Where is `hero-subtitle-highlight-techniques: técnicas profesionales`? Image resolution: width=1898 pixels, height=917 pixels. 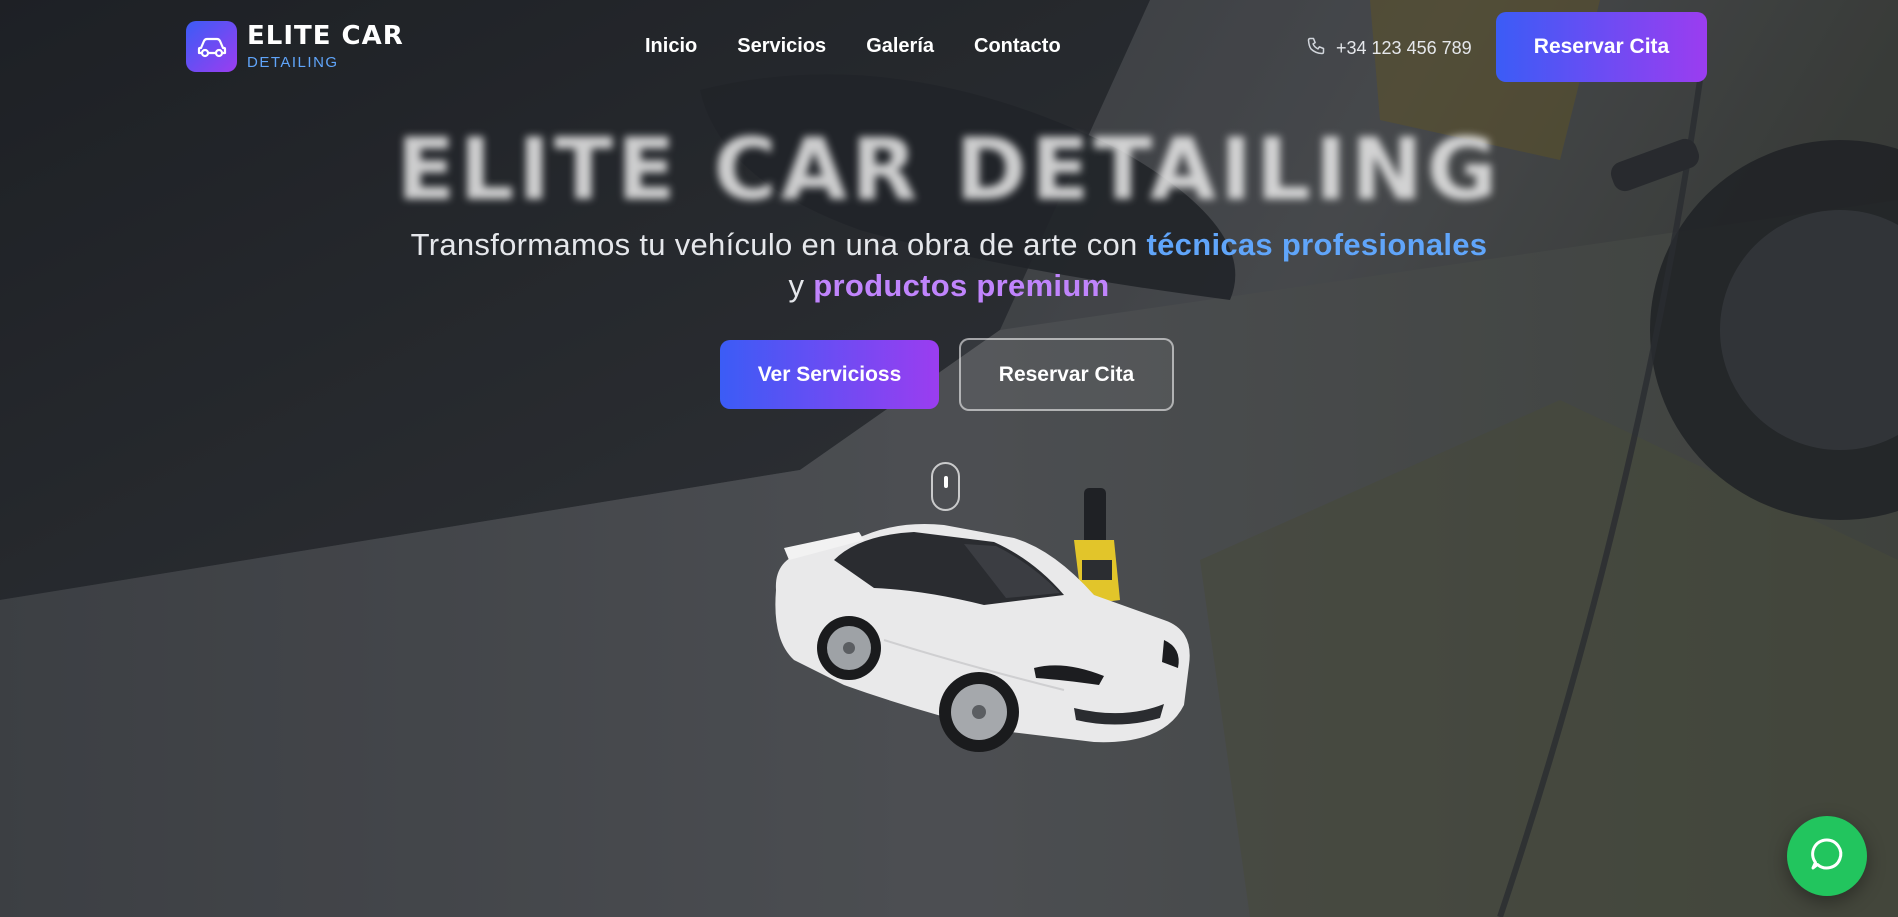
hero-subtitle-highlight-techniques: técnicas profesionales is located at coordinates (1317, 244).